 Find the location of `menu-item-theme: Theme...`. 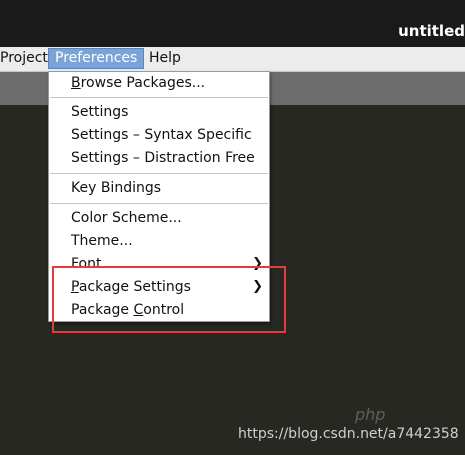

menu-item-theme: Theme... is located at coordinates (102, 241).